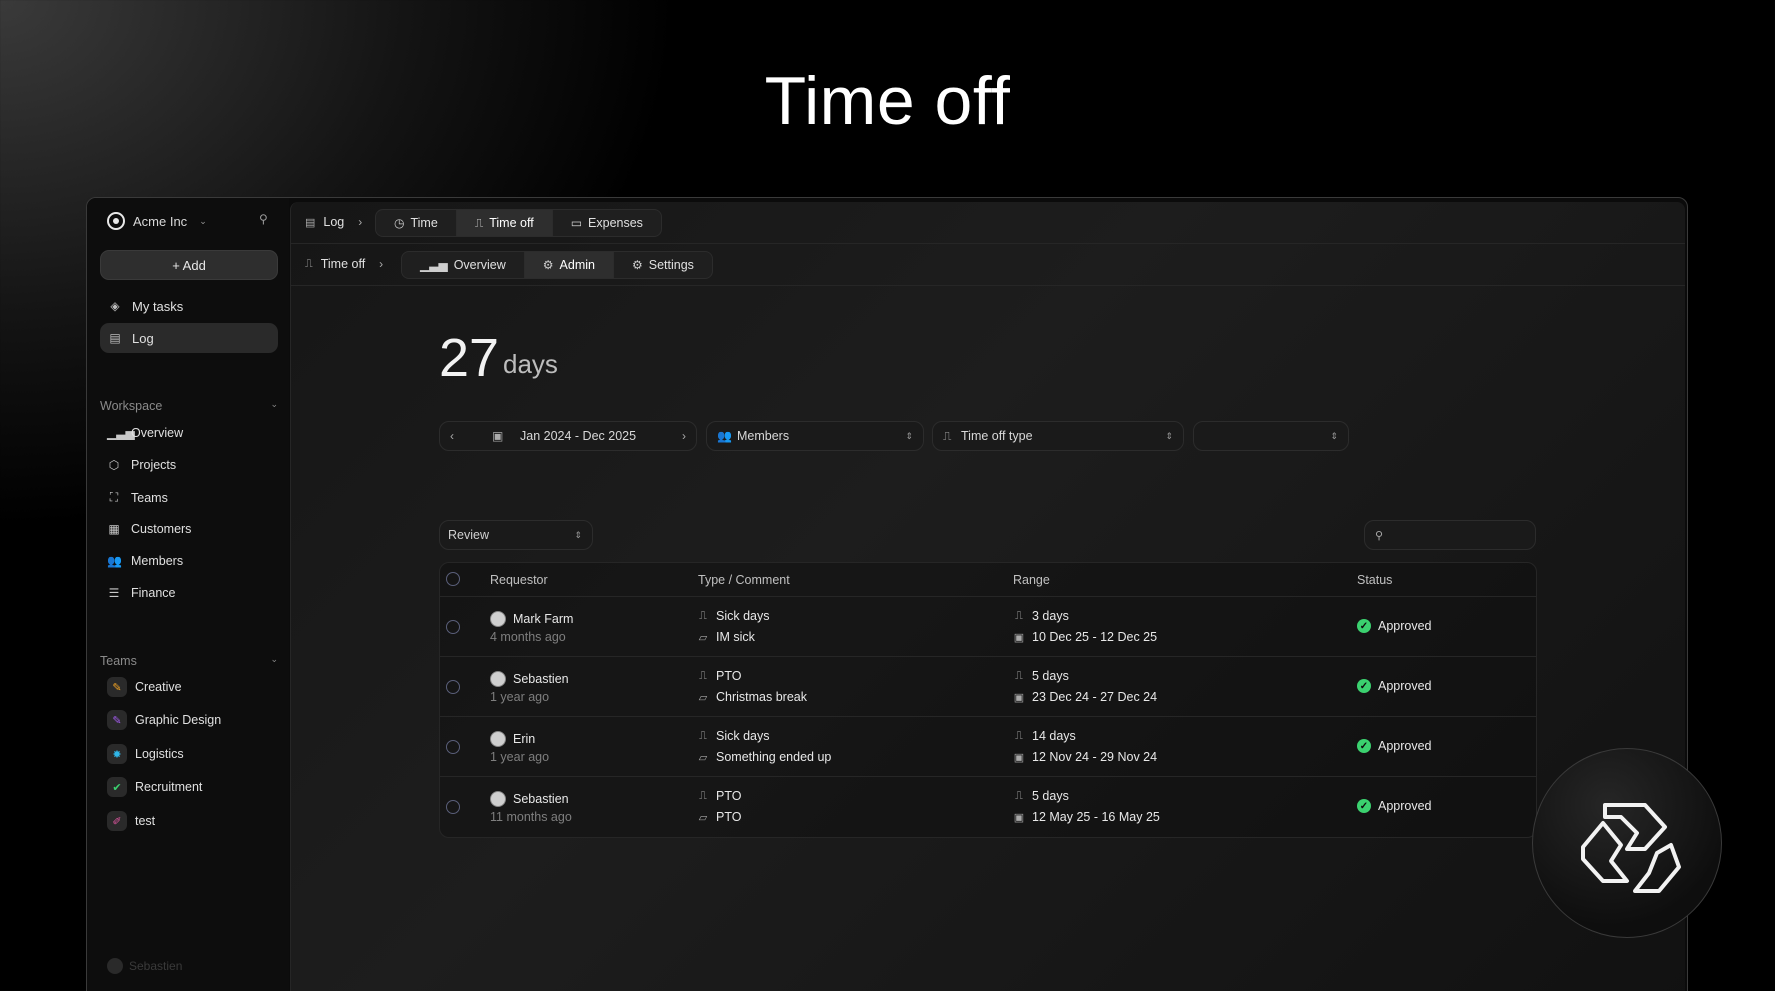 This screenshot has height=991, width=1775. What do you see at coordinates (1271, 436) in the screenshot?
I see `extra-filter: ⇕` at bounding box center [1271, 436].